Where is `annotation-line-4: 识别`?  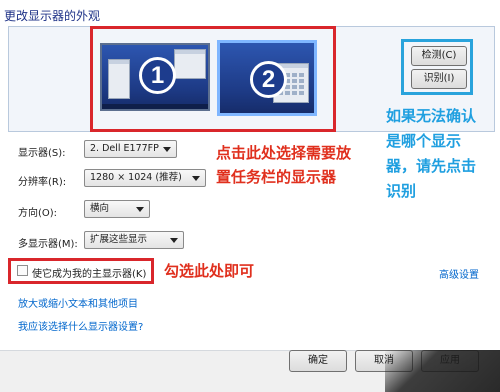 annotation-line-4: 识别 is located at coordinates (401, 191).